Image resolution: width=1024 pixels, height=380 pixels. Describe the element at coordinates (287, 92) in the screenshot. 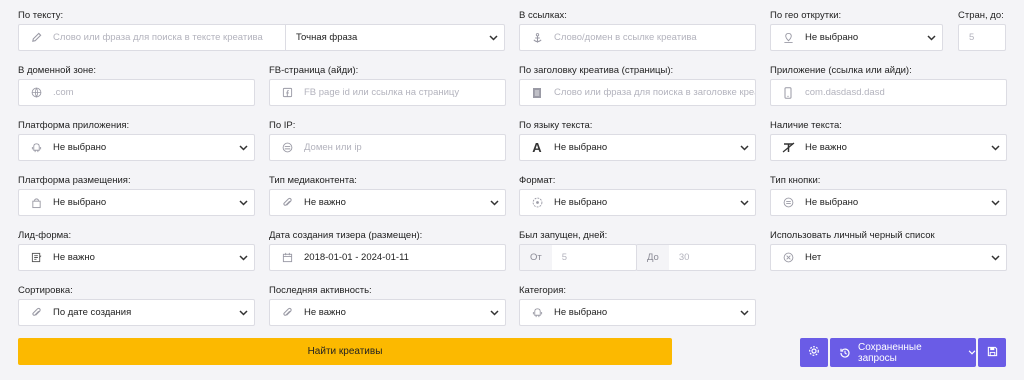

I see `facebook-icon` at that location.